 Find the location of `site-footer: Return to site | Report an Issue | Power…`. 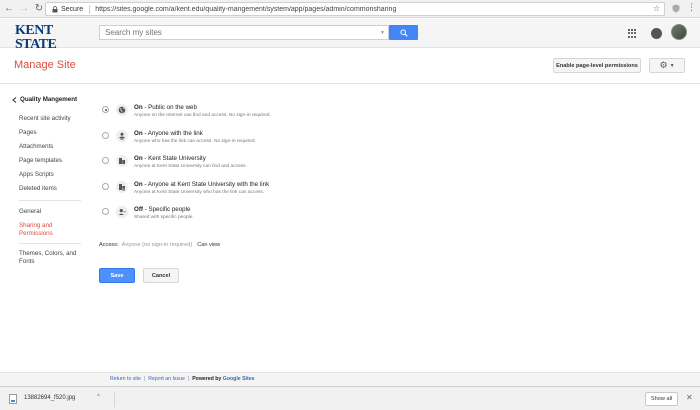

site-footer: Return to site | Report an Issue | Power… is located at coordinates (350, 379).